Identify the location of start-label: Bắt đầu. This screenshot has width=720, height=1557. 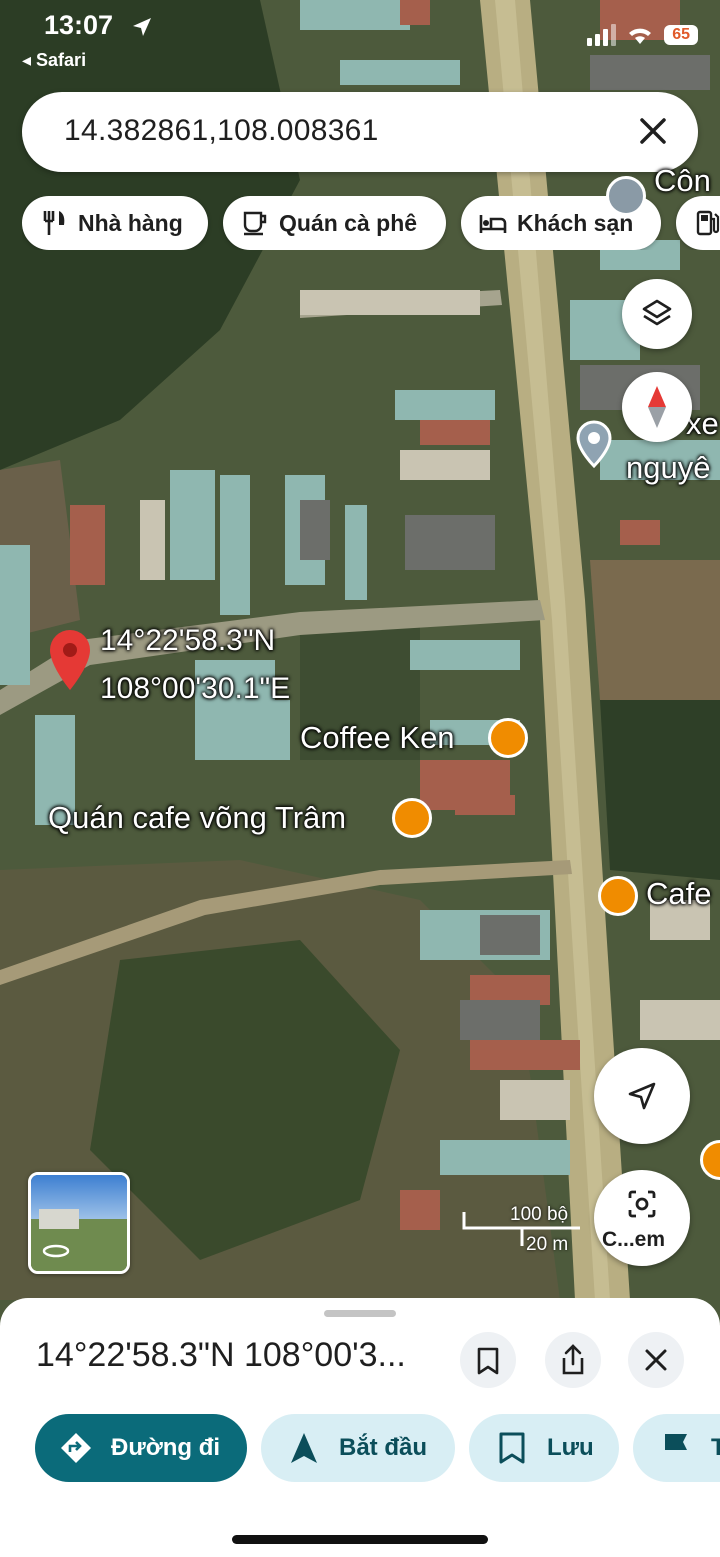
(383, 1447).